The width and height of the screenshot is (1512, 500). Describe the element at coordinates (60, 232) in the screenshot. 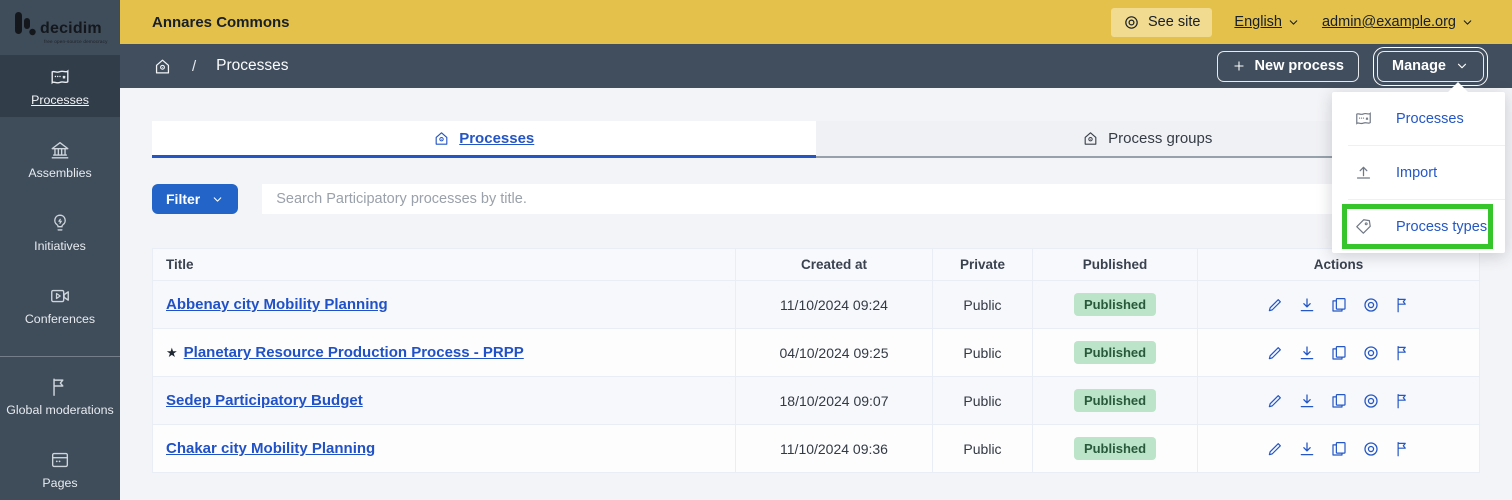

I see `sidebar-item-initiatives: Initiatives` at that location.